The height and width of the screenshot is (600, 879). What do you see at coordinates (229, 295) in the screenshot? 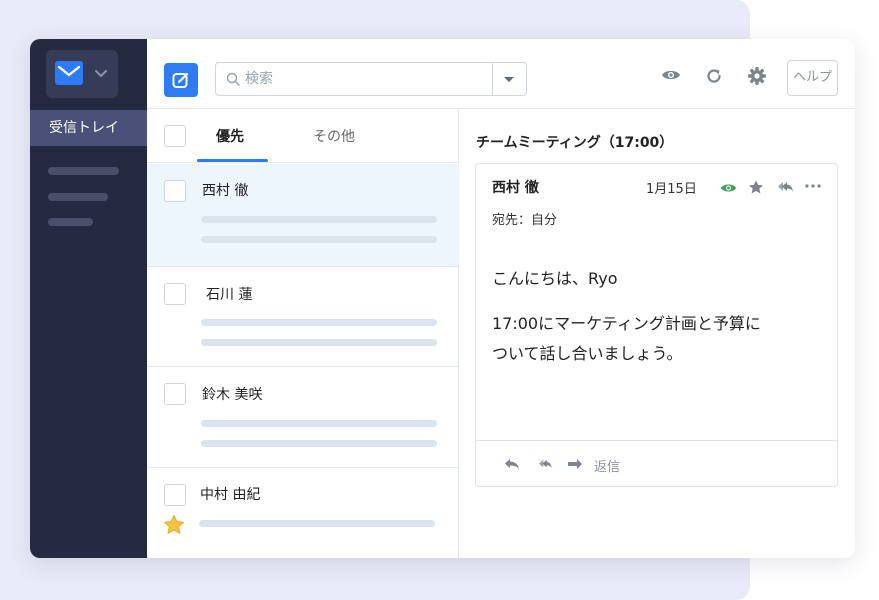
I see `message-sender: 石川 蓮` at bounding box center [229, 295].